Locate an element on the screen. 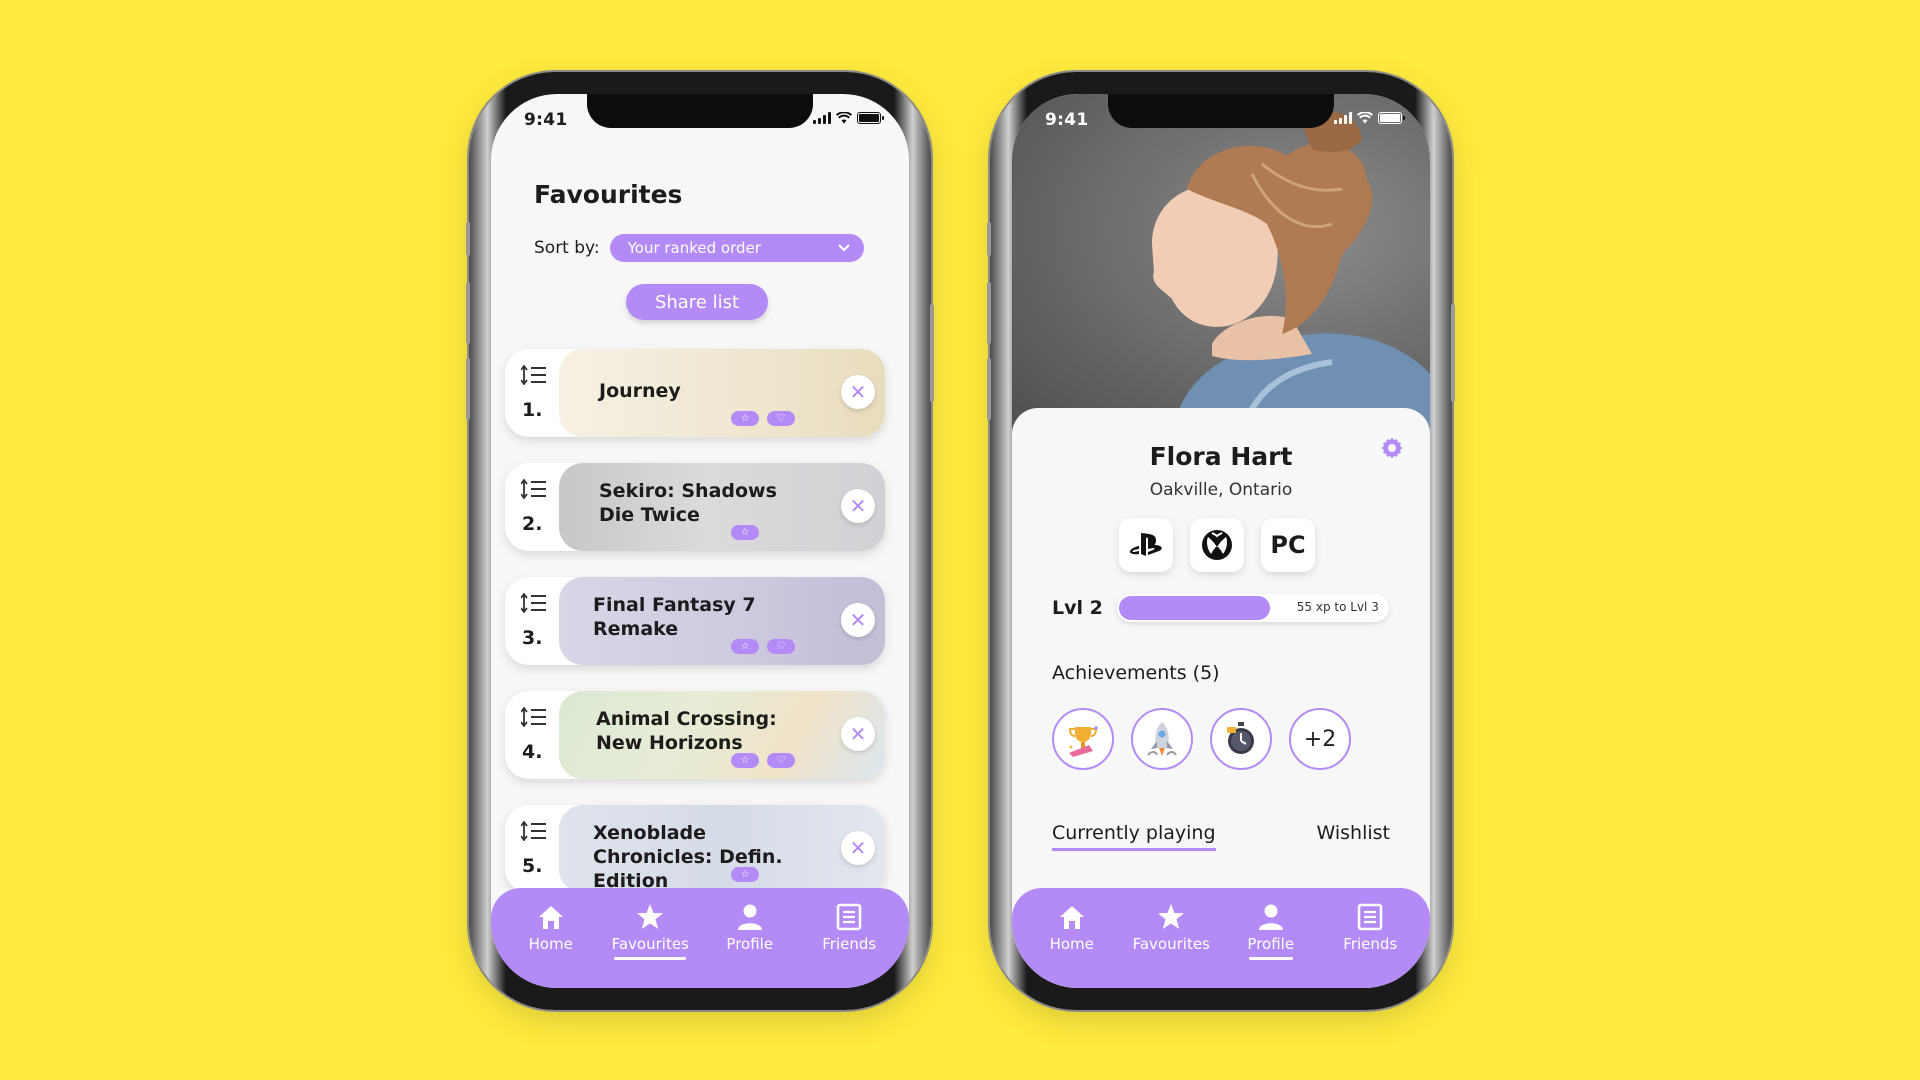  user-name: Flora Hart is located at coordinates (1221, 456).